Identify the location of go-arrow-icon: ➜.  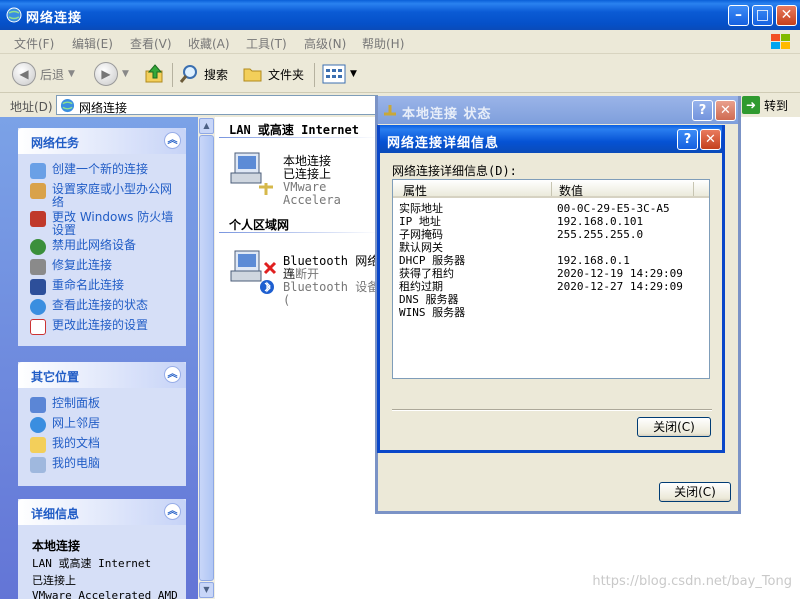
(751, 105).